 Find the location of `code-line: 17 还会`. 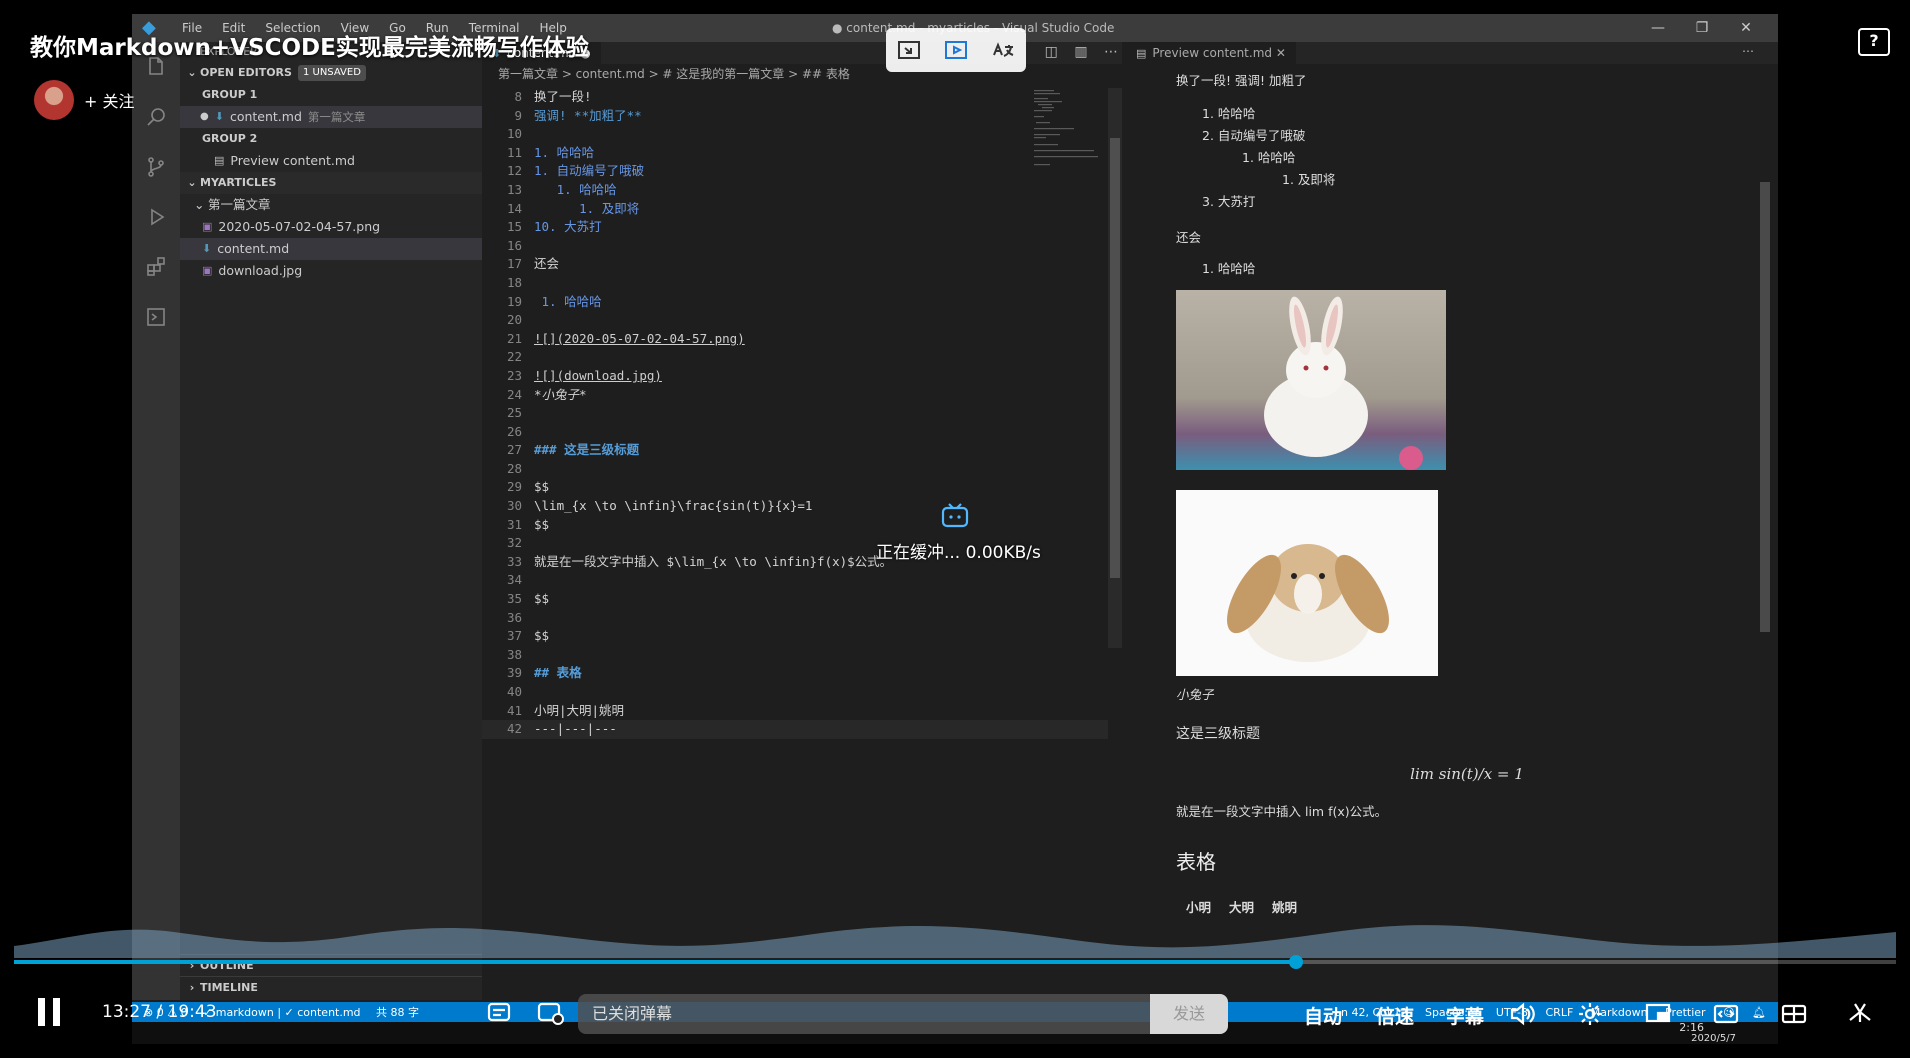

code-line: 17 还会 is located at coordinates (795, 264).